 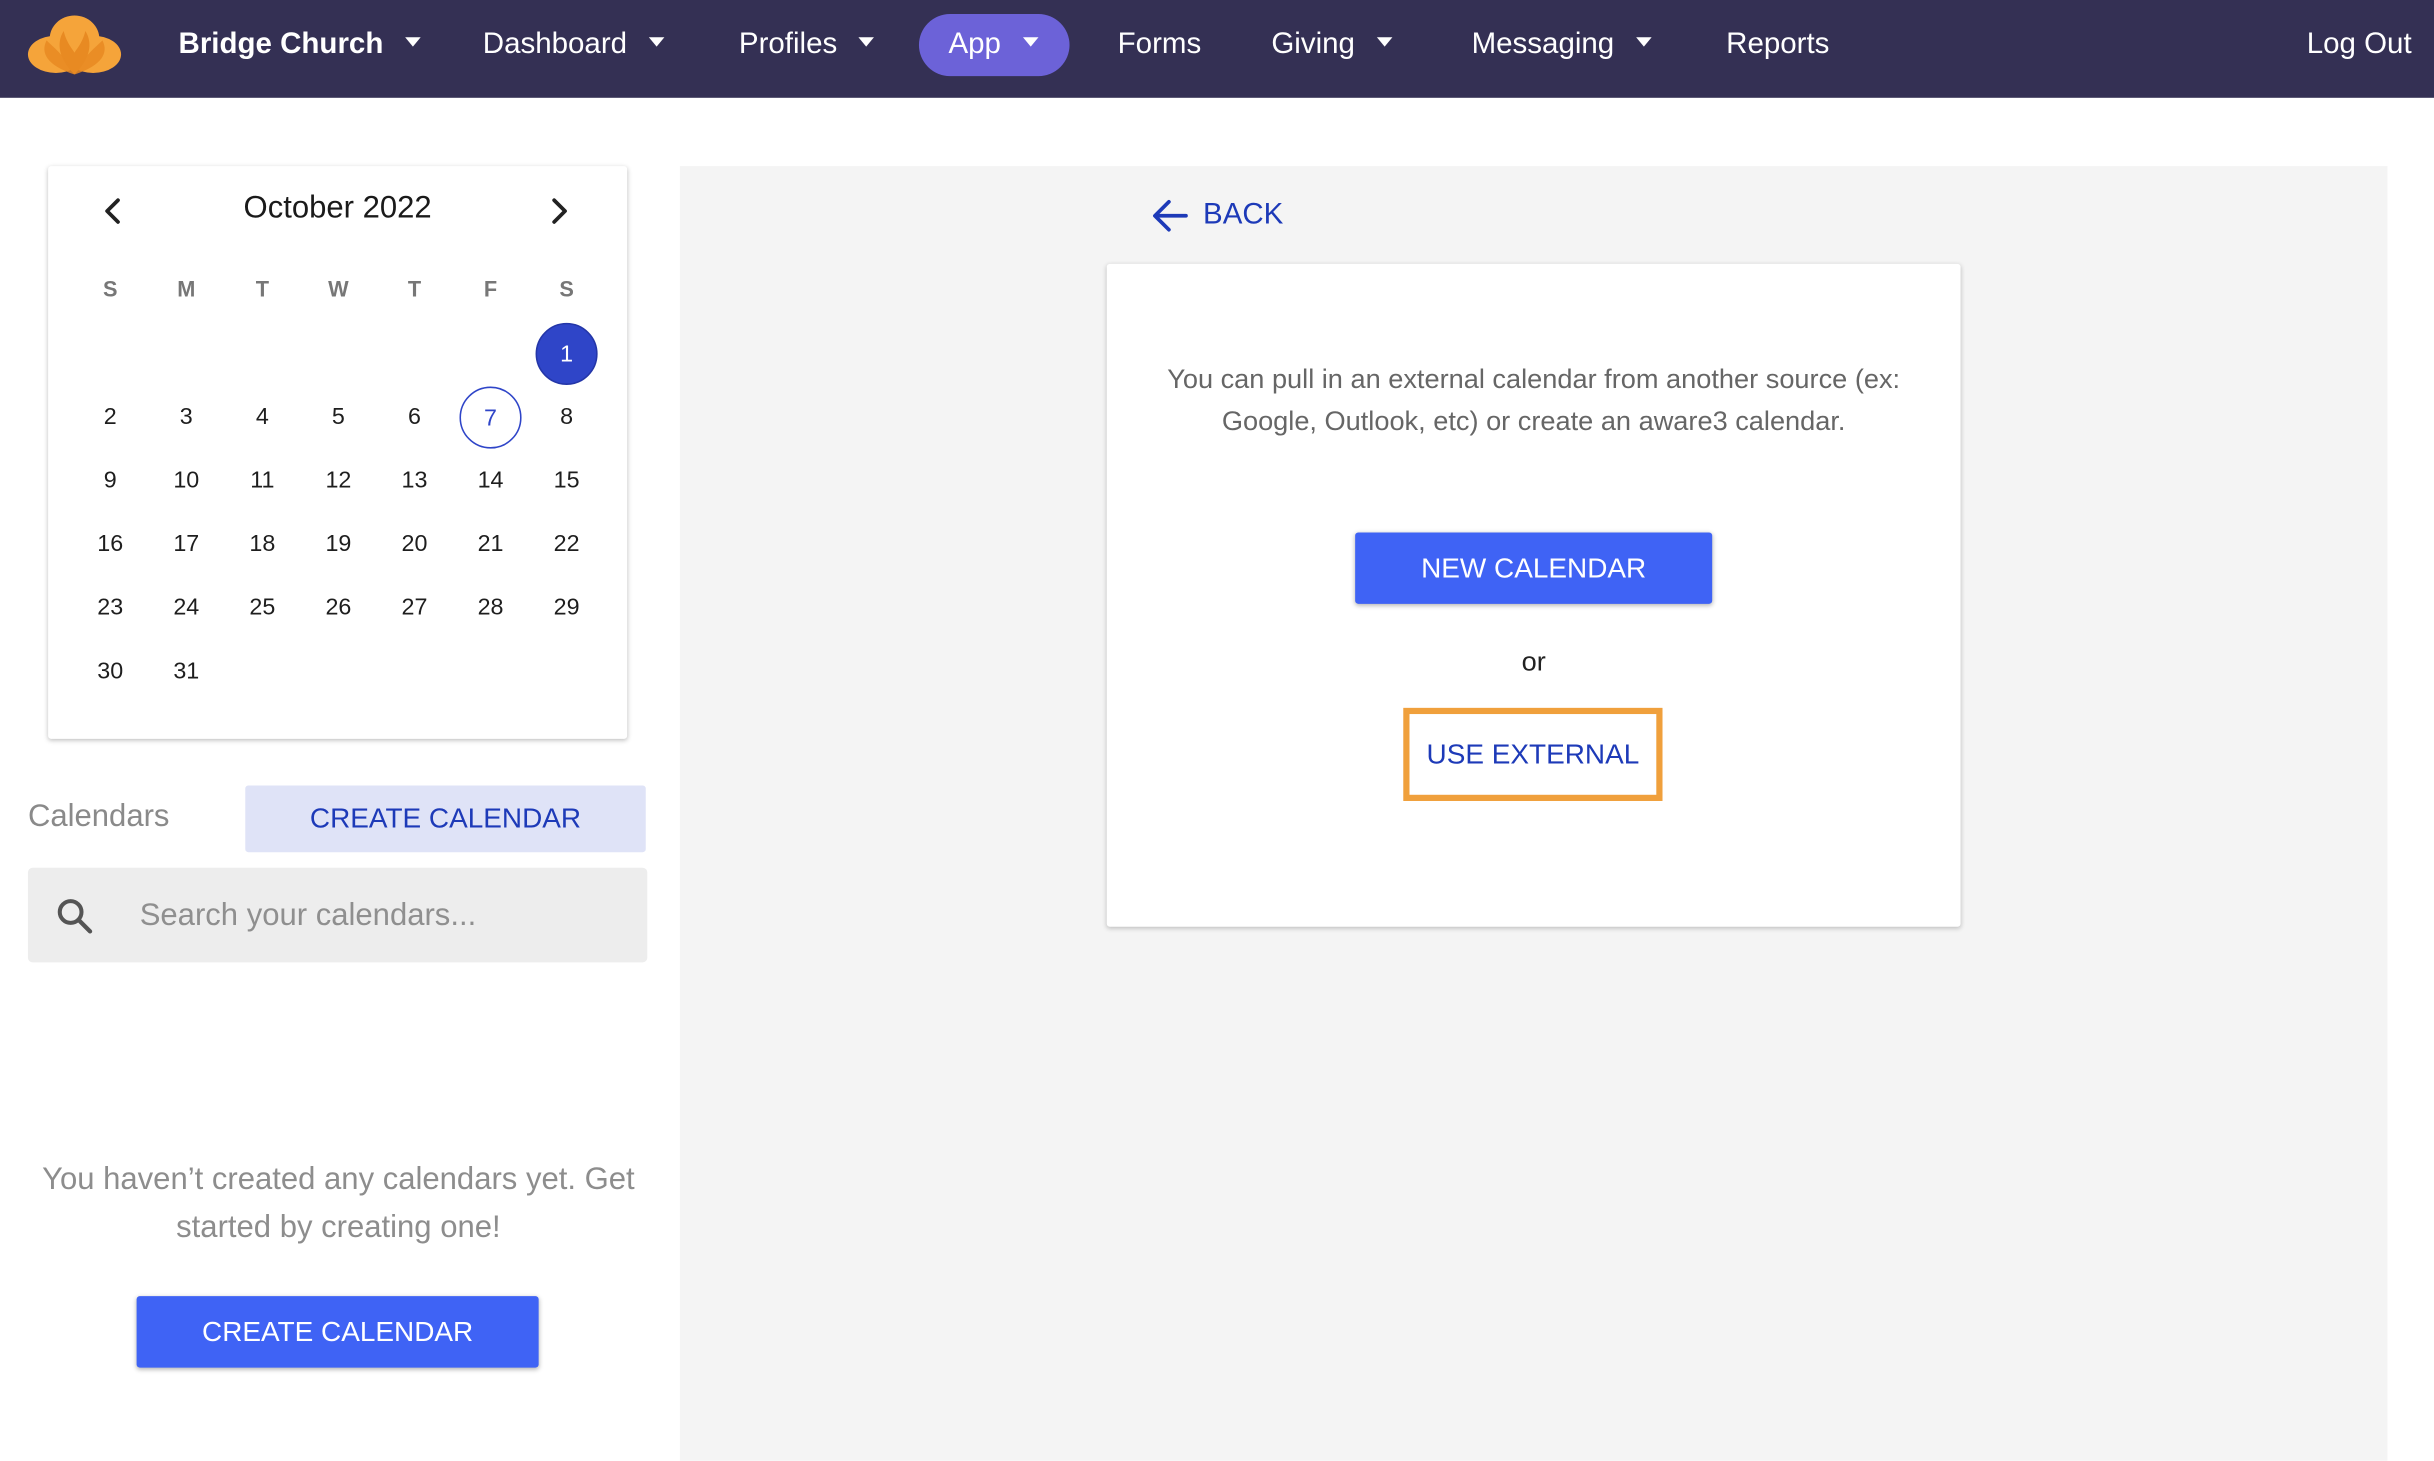 I want to click on calendar-day-11: 11, so click(x=262, y=481).